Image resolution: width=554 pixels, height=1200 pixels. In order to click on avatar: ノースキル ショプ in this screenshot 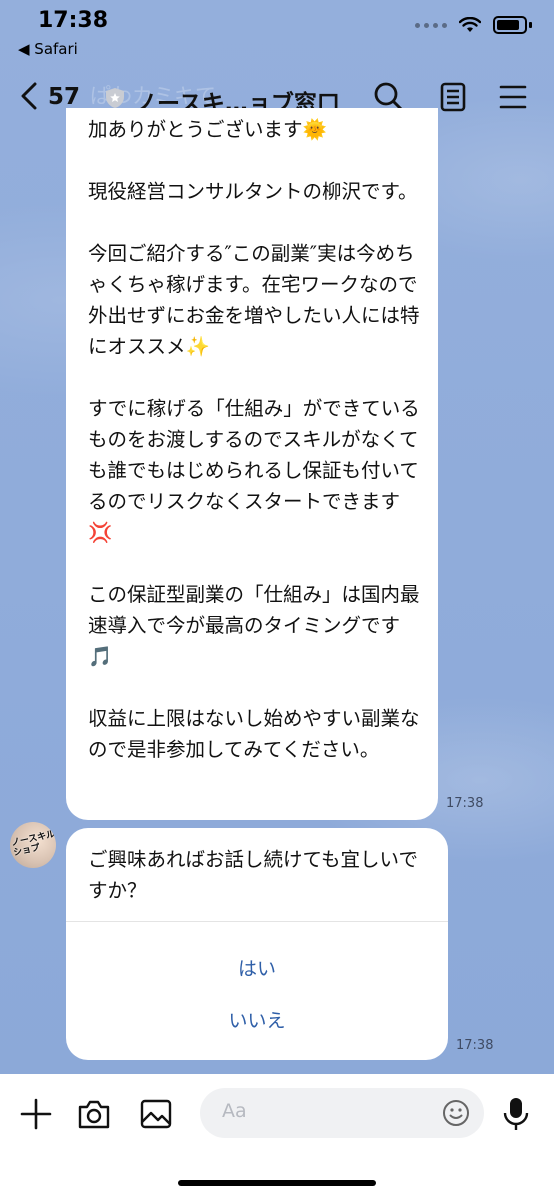, I will do `click(33, 845)`.